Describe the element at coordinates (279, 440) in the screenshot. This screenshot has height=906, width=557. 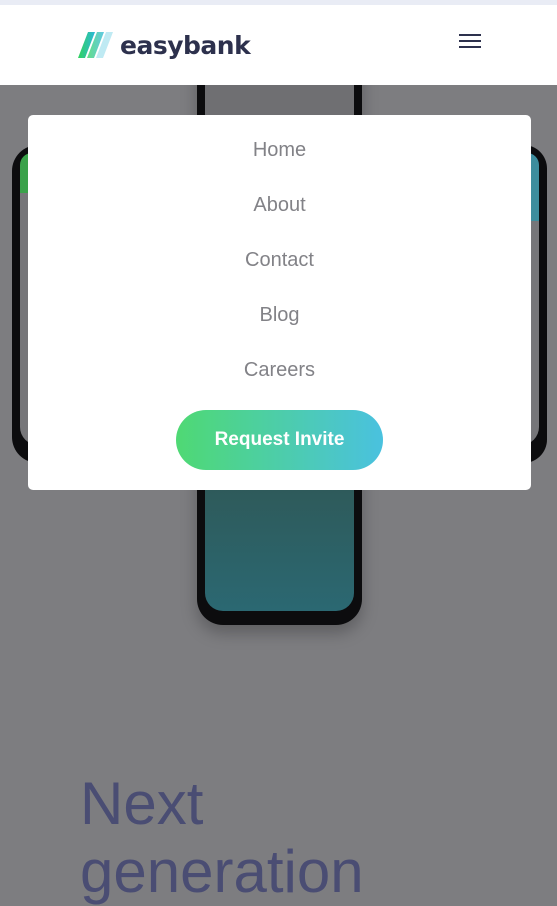
I see `request-invite-button: Request Invite` at that location.